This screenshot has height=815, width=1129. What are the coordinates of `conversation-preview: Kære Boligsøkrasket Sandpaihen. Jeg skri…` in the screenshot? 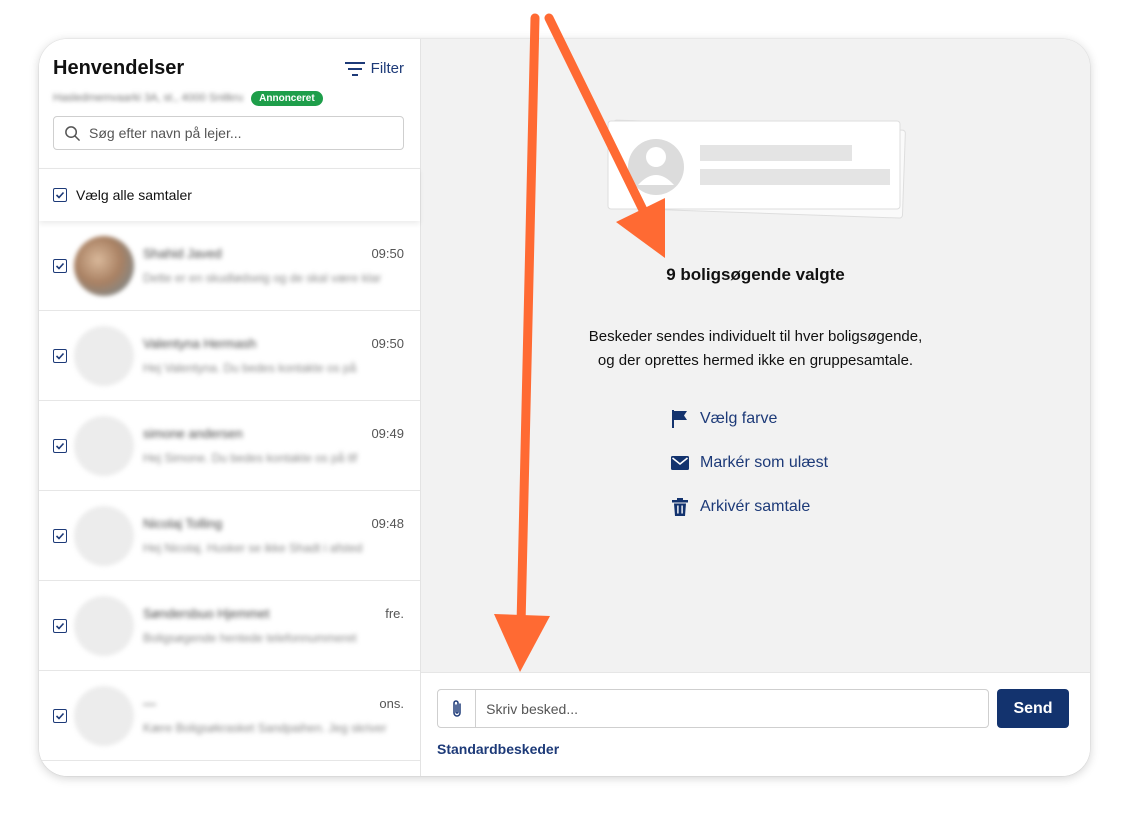 It's located at (265, 728).